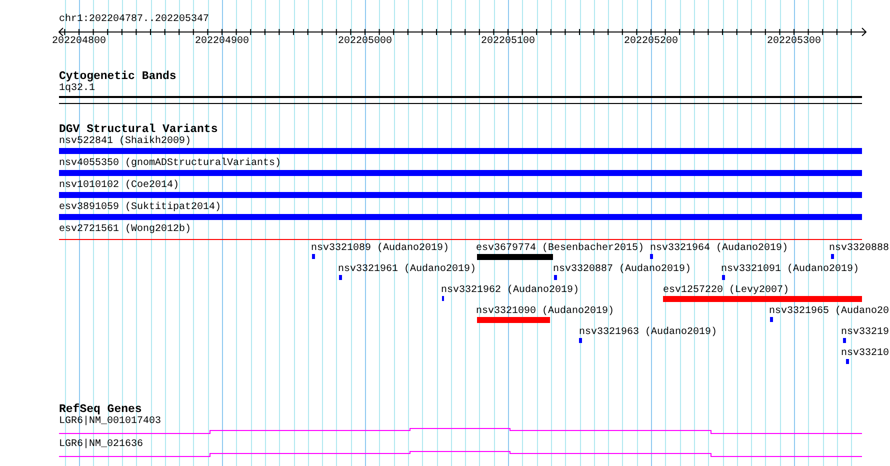 The width and height of the screenshot is (890, 466). I want to click on variant-label: nsv522841 (Shaikh2009), so click(125, 141).